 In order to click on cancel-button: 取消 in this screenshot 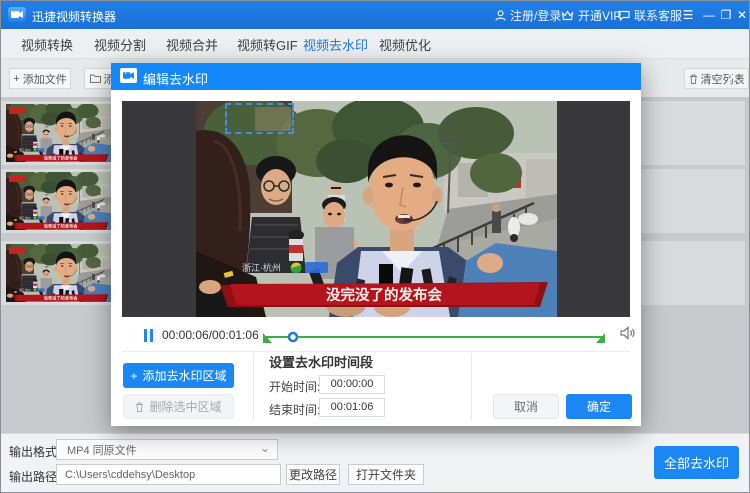, I will do `click(526, 406)`.